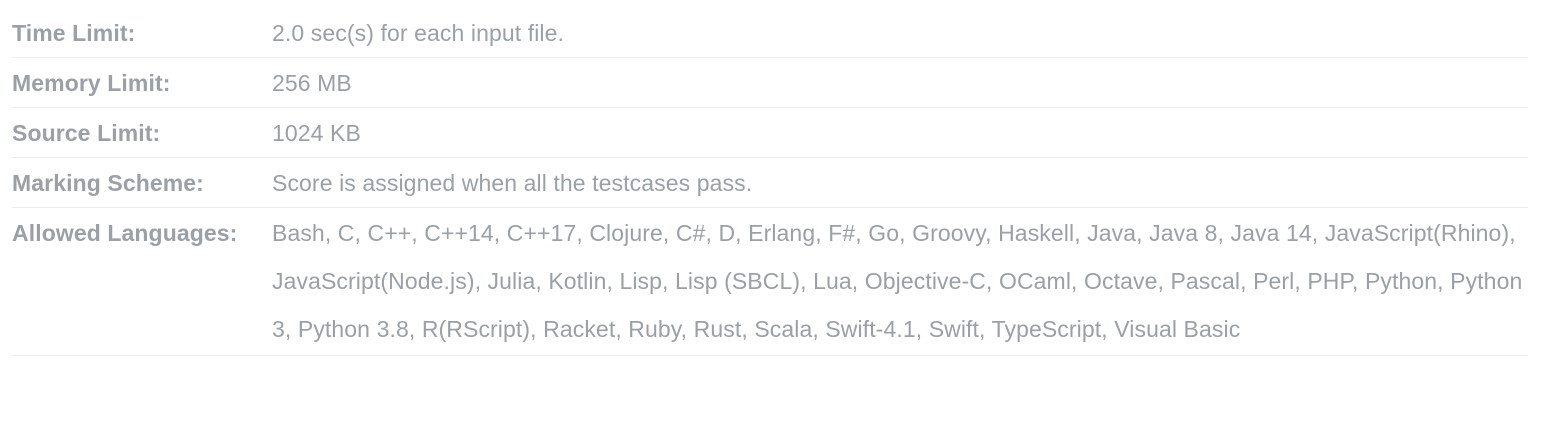 The width and height of the screenshot is (1552, 428). Describe the element at coordinates (86, 133) in the screenshot. I see `source-limit-label: Source Limit:` at that location.